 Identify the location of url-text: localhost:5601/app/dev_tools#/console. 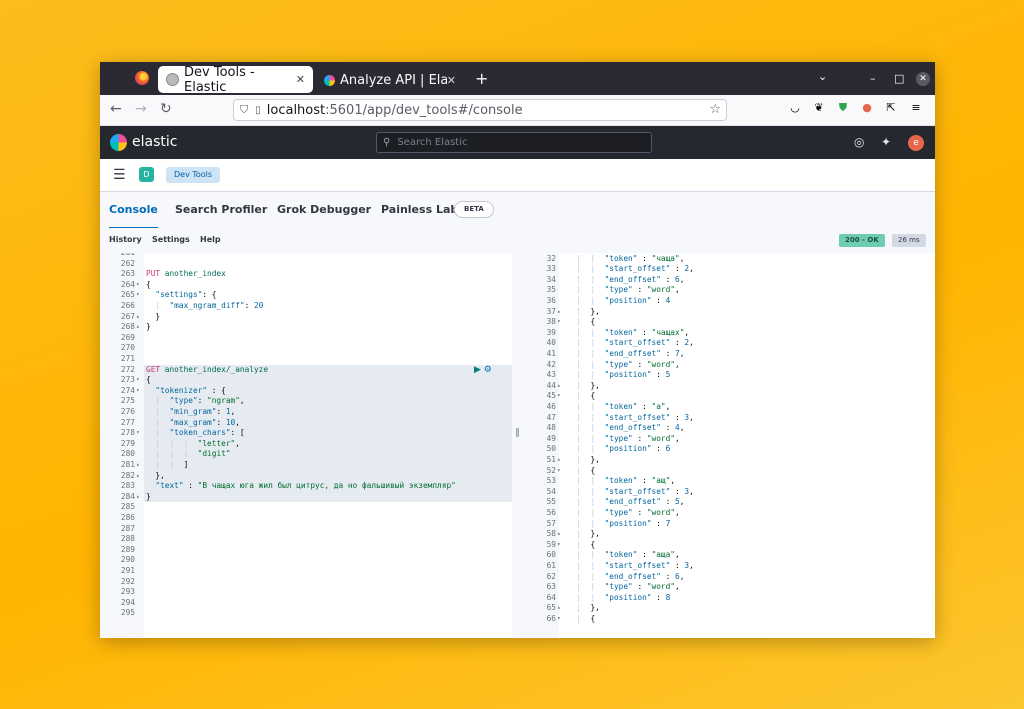
(395, 110).